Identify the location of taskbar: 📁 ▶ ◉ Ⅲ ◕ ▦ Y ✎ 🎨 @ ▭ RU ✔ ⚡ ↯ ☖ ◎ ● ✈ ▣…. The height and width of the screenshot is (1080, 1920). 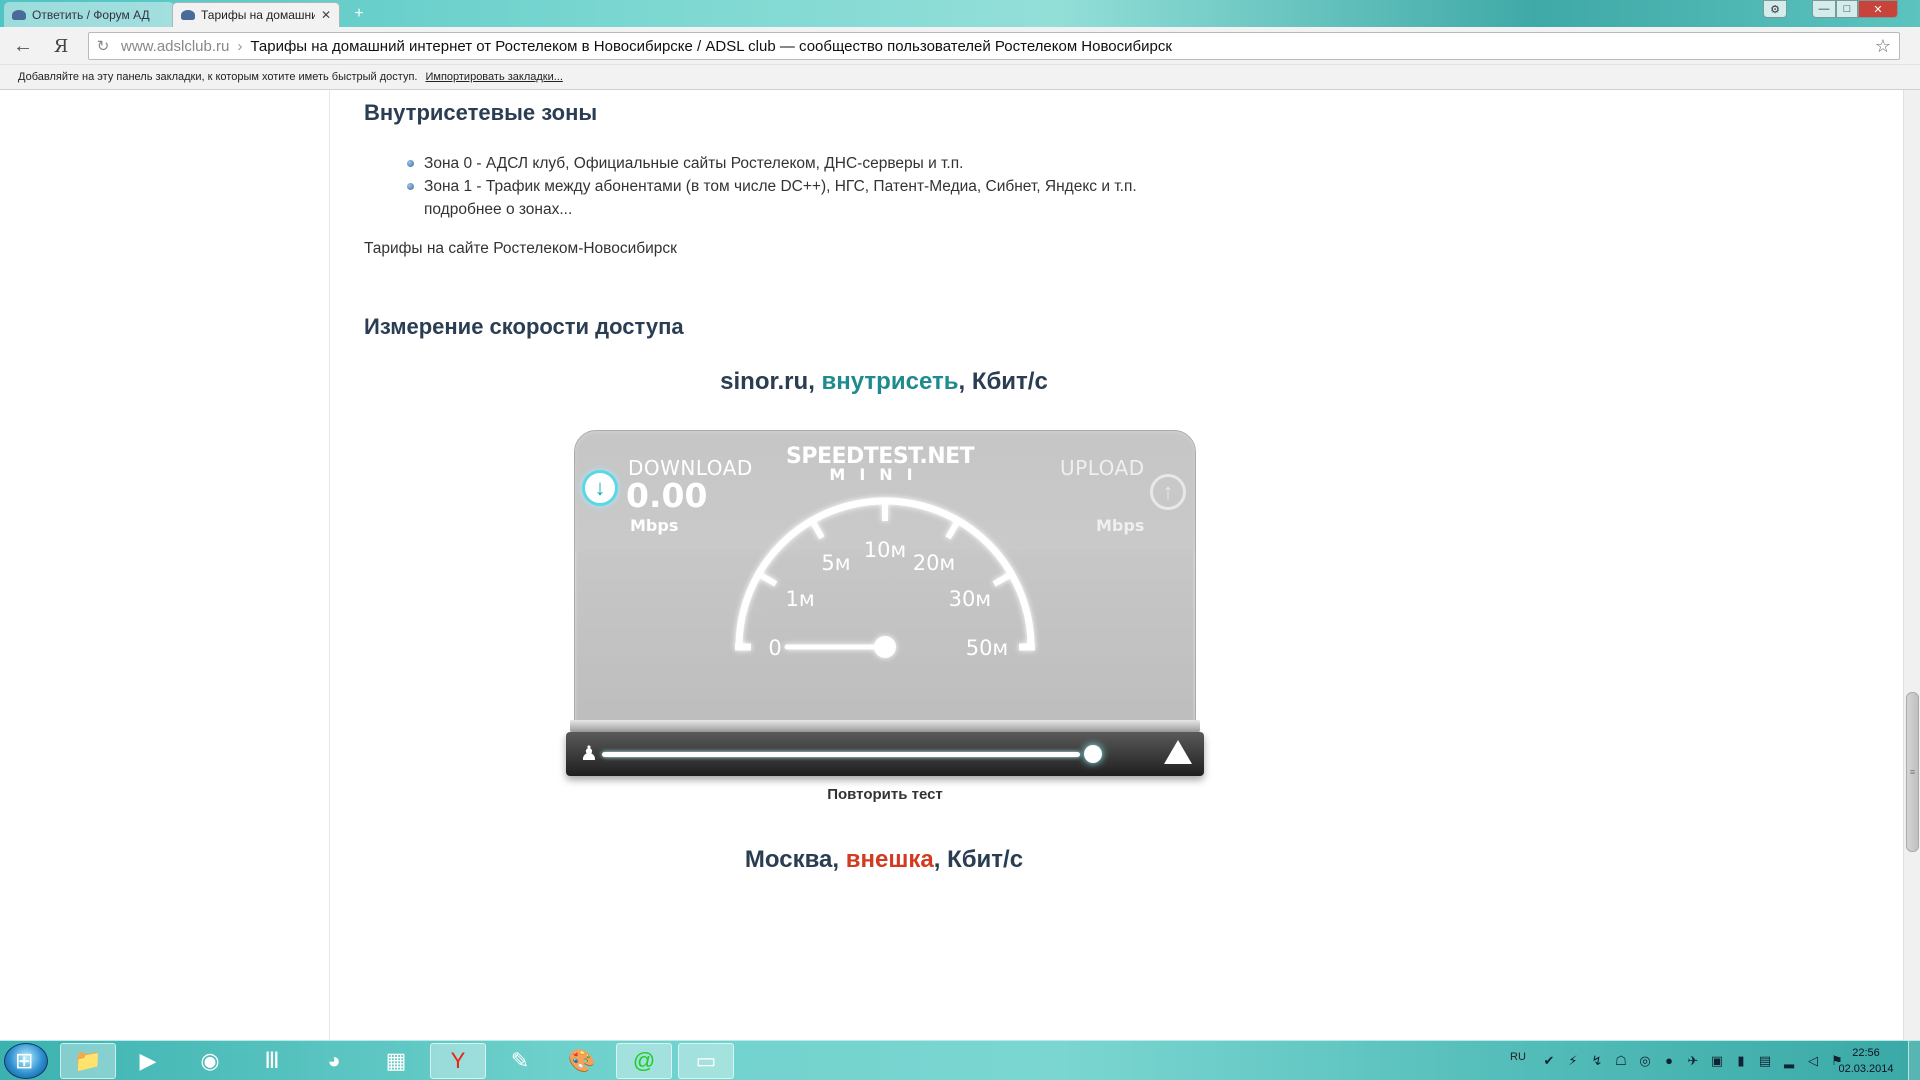
(960, 1060).